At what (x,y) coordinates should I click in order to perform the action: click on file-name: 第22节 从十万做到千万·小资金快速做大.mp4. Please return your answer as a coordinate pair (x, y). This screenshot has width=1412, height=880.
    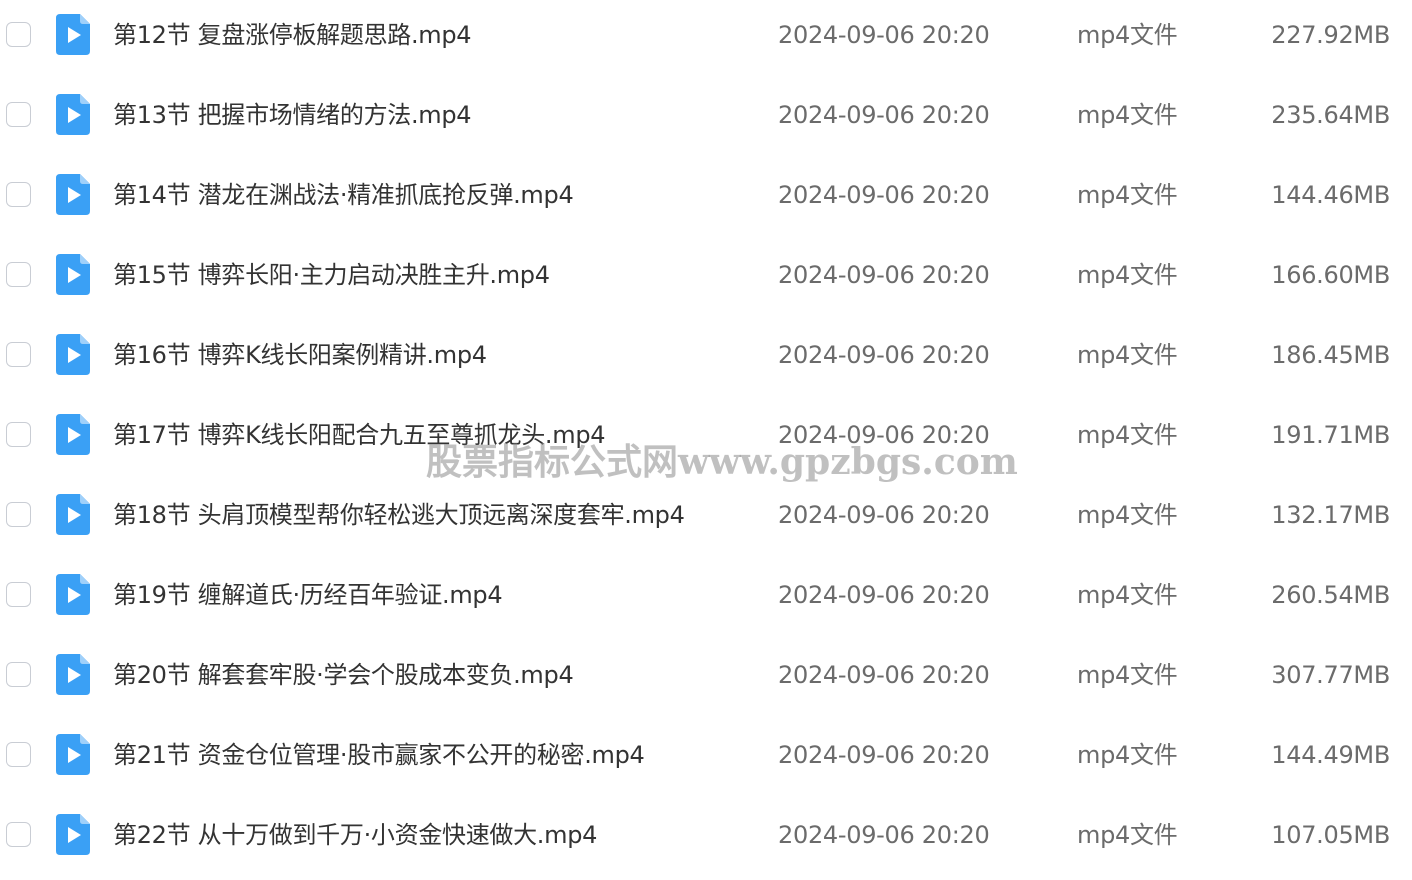
    Looking at the image, I should click on (355, 835).